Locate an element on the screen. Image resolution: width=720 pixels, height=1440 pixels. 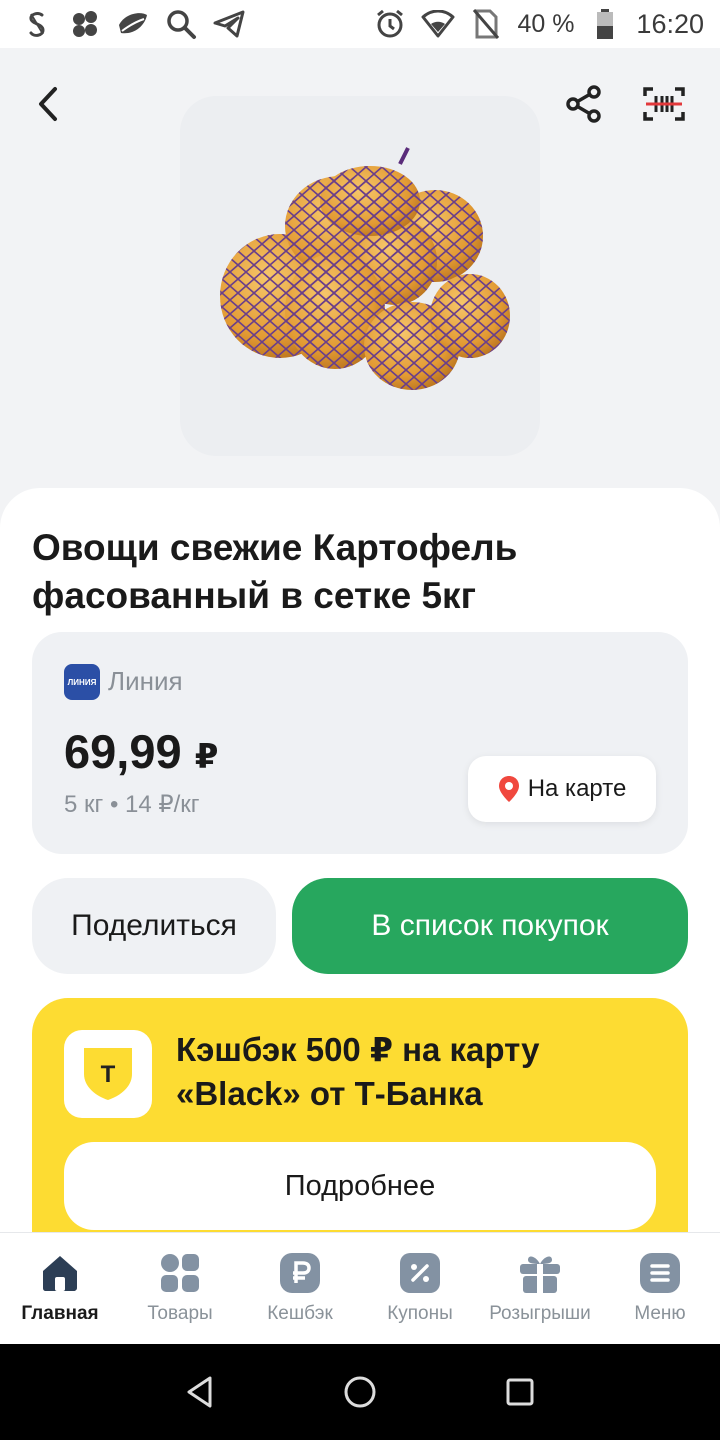
square-recents-icon is located at coordinates (520, 1392).